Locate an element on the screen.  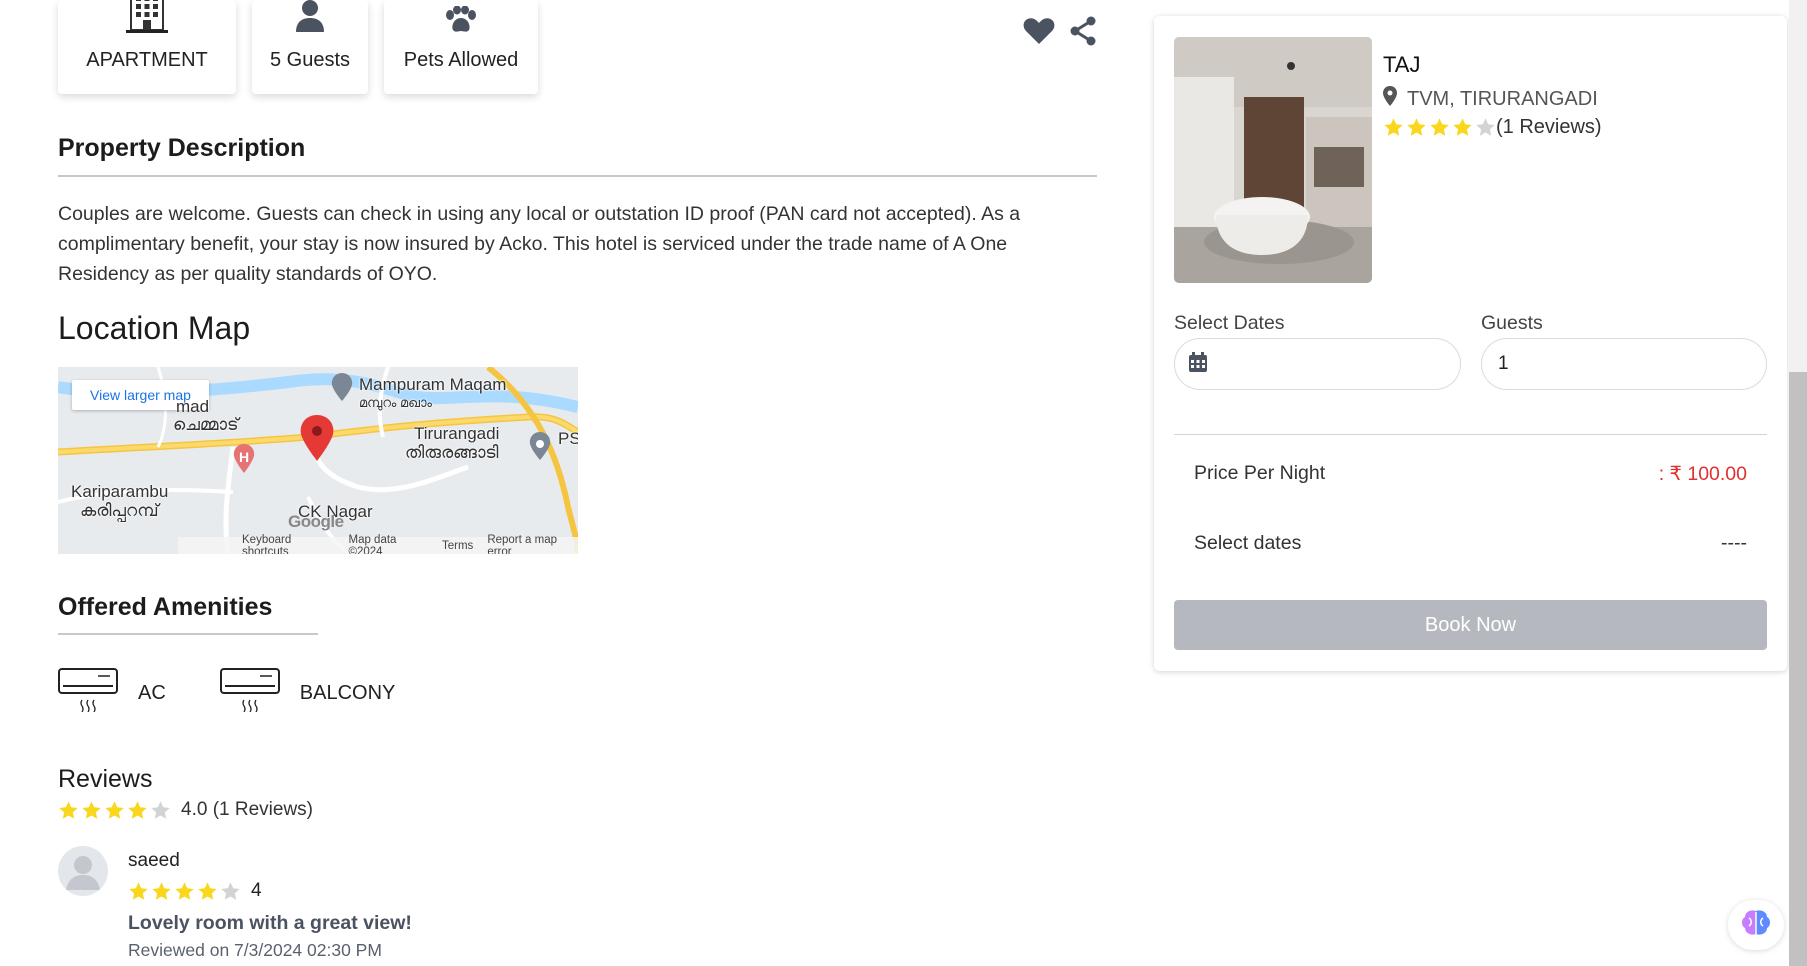
calendar-icon is located at coordinates (1198, 364).